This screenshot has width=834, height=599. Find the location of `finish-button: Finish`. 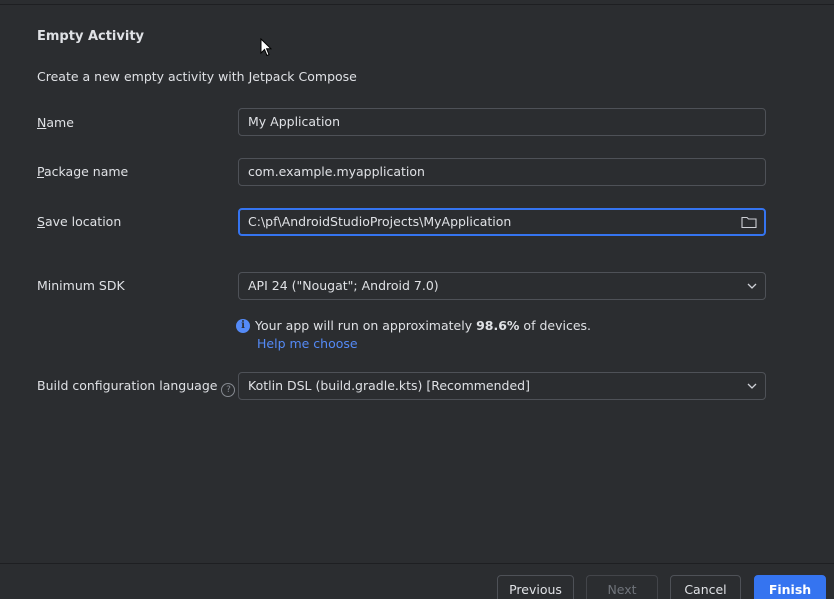

finish-button: Finish is located at coordinates (790, 587).